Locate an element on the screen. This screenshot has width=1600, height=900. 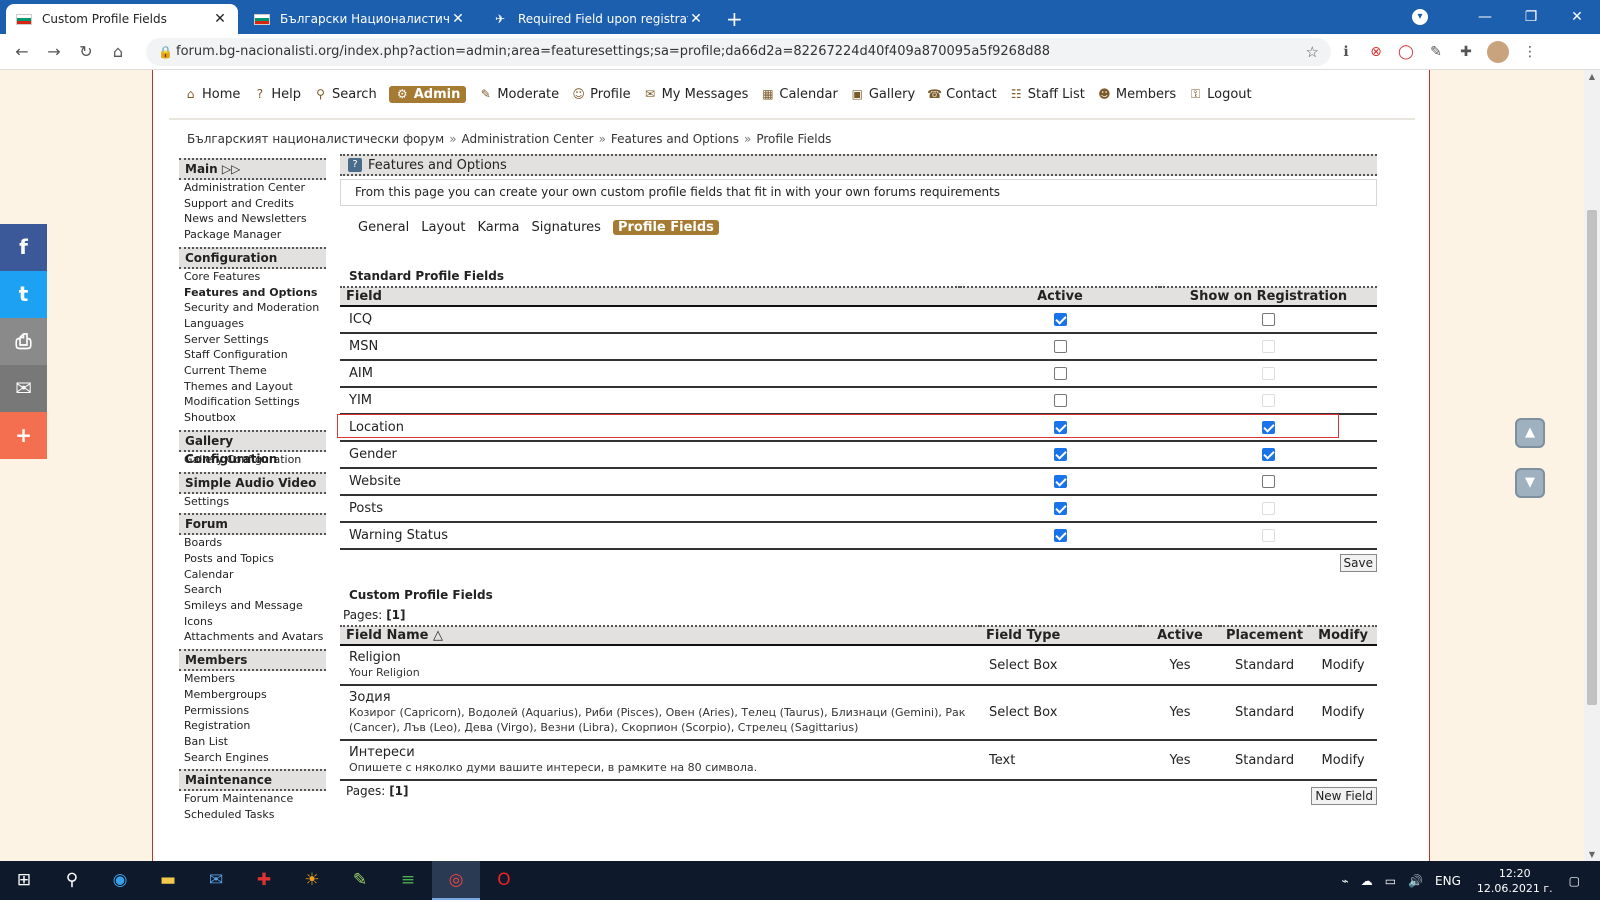
chrome-icon: ◎ is located at coordinates (456, 880).